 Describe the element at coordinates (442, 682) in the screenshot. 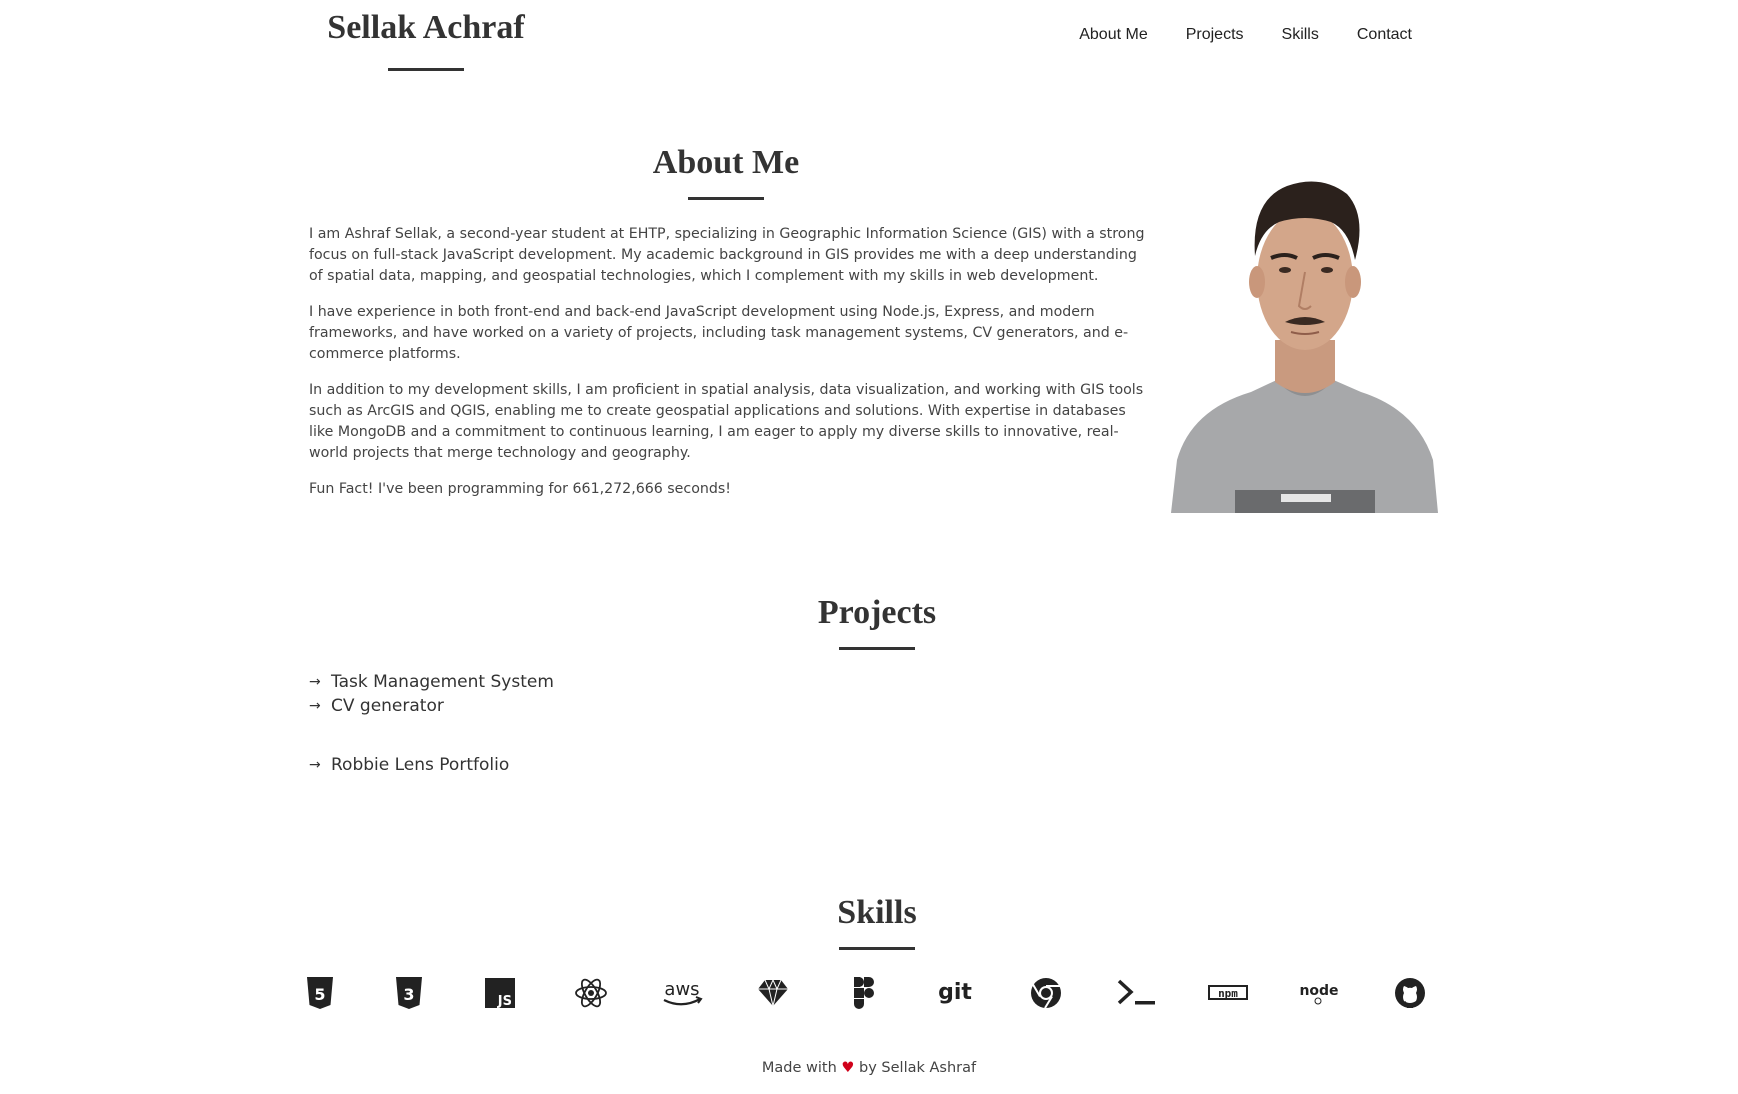

I see `project-label: Task Management System` at that location.